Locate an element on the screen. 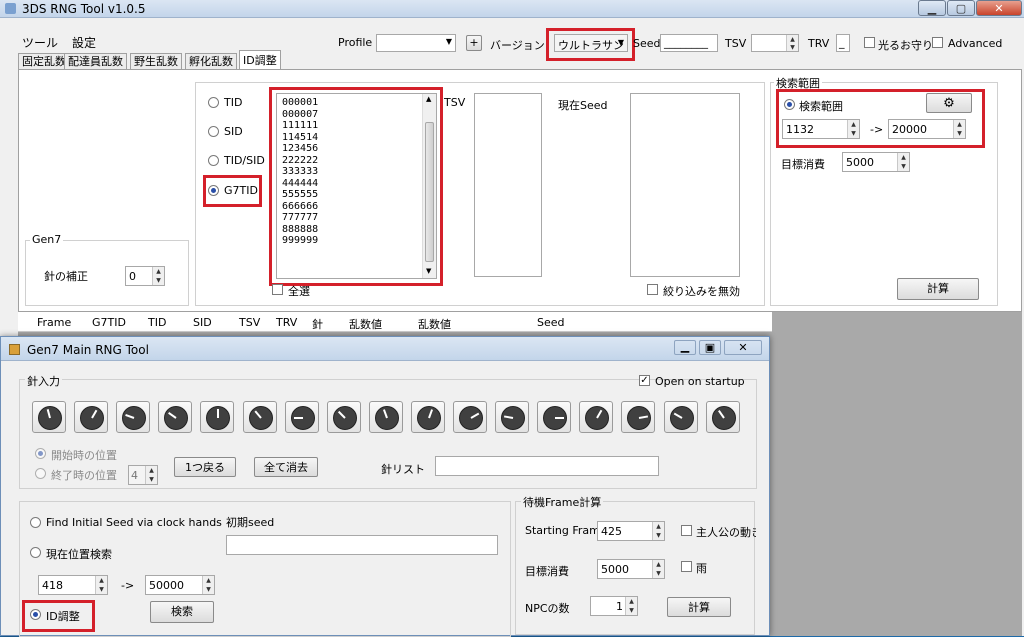  open-on-startup-checkbox: ✓ is located at coordinates (644, 380).